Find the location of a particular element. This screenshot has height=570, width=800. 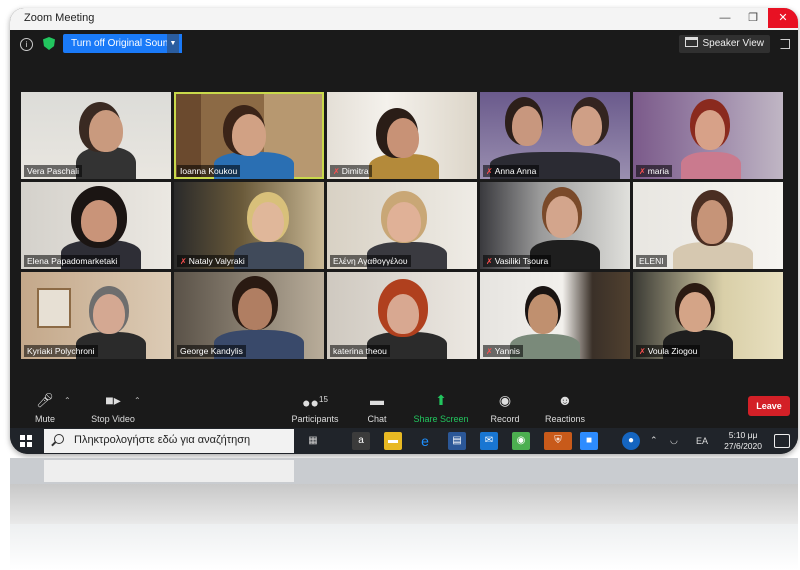

taskbar-search-box: Πληκτρολογήστε εδώ για αναζήτηση is located at coordinates (169, 441).